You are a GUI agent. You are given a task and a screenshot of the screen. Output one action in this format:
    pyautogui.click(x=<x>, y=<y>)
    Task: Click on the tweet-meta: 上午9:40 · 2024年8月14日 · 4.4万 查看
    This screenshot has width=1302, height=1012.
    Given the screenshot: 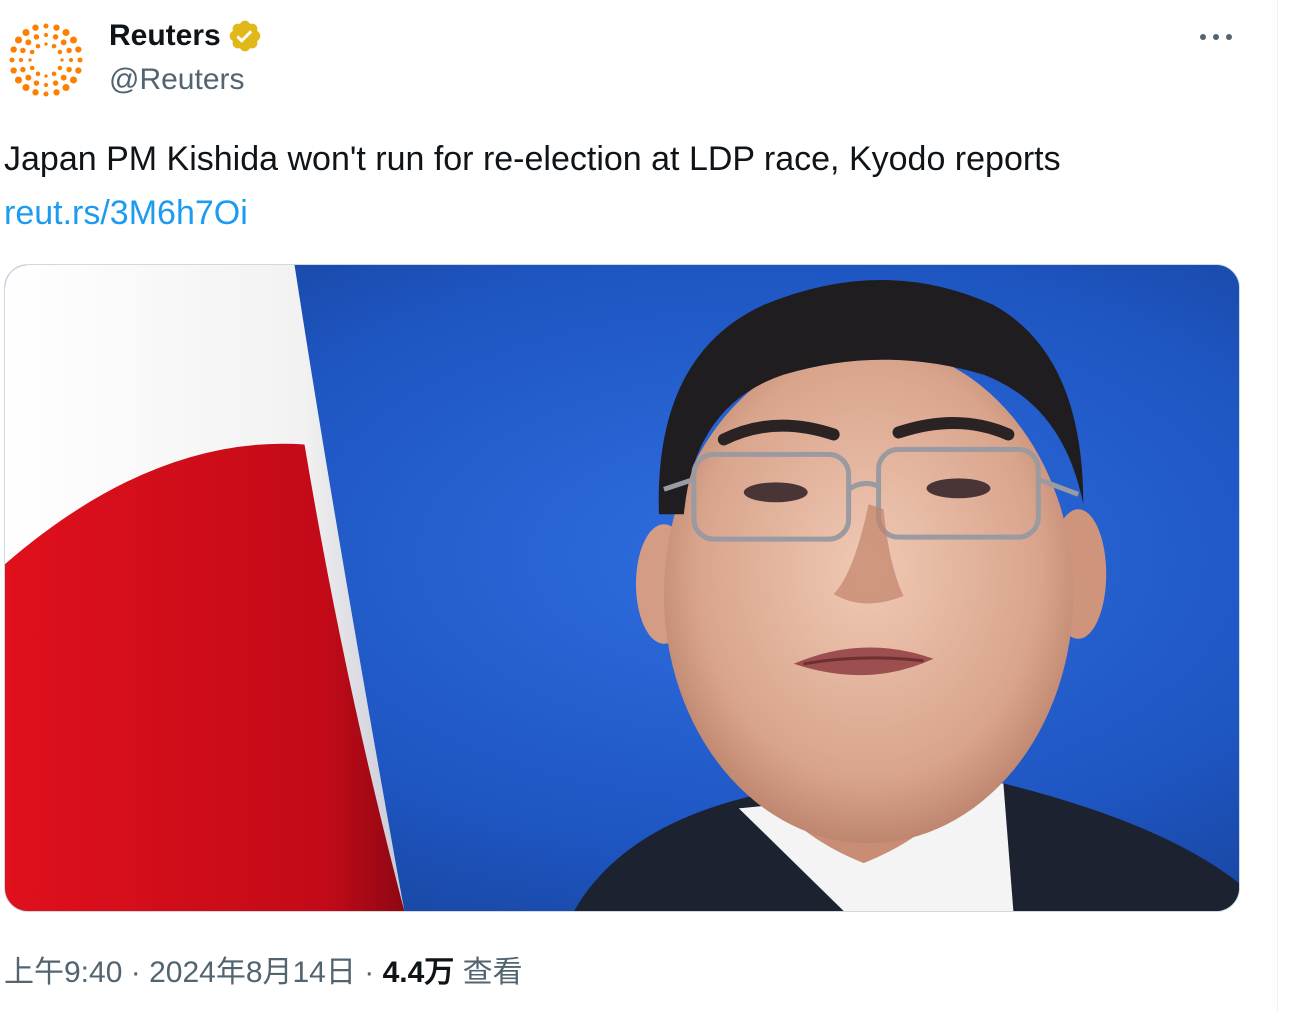 What is the action you would take?
    pyautogui.click(x=263, y=973)
    